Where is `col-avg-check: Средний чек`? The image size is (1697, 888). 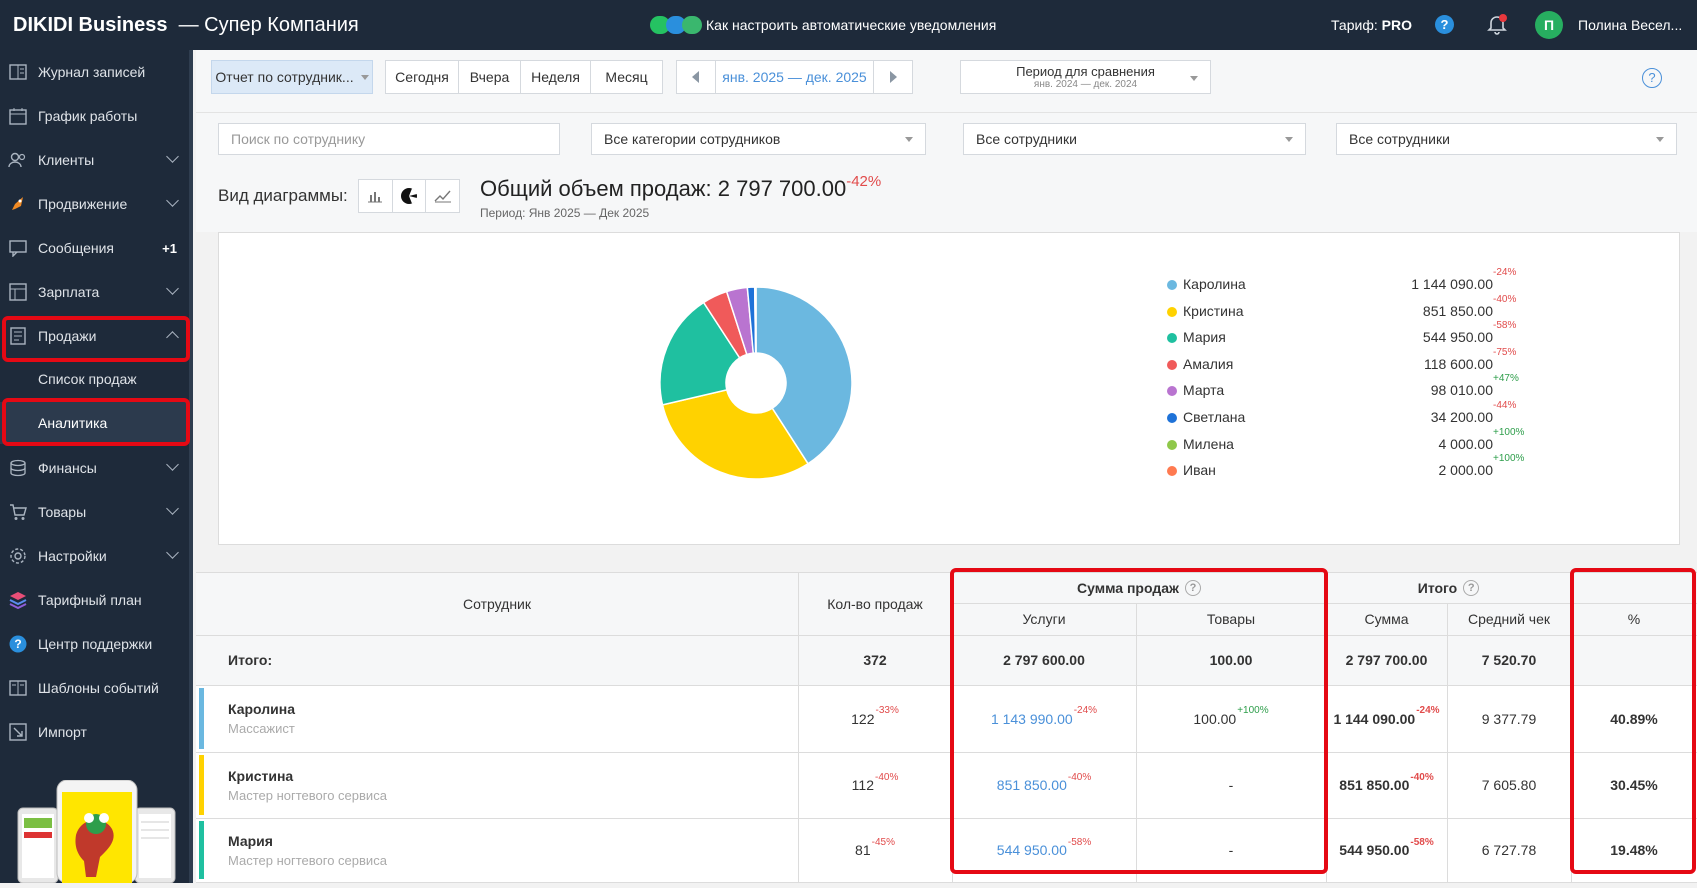
col-avg-check: Средний чек is located at coordinates (1509, 619).